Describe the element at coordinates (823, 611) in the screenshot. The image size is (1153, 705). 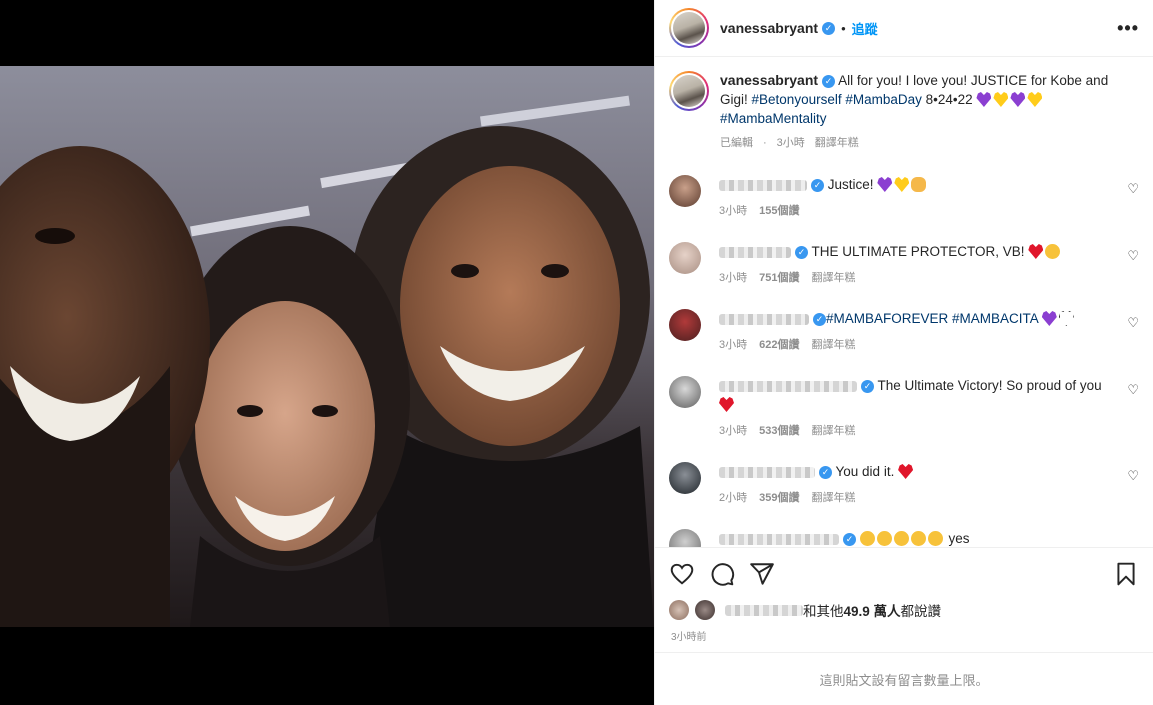
I see `likes-prefix: 和其他` at that location.